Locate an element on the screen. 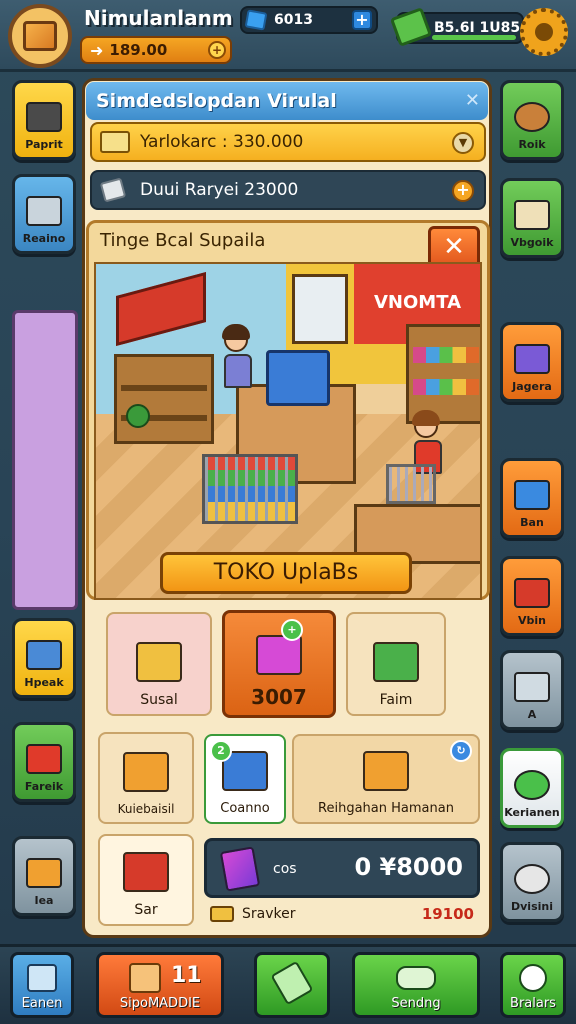 The image size is (576, 1024). settings-gear-icon is located at coordinates (544, 32).